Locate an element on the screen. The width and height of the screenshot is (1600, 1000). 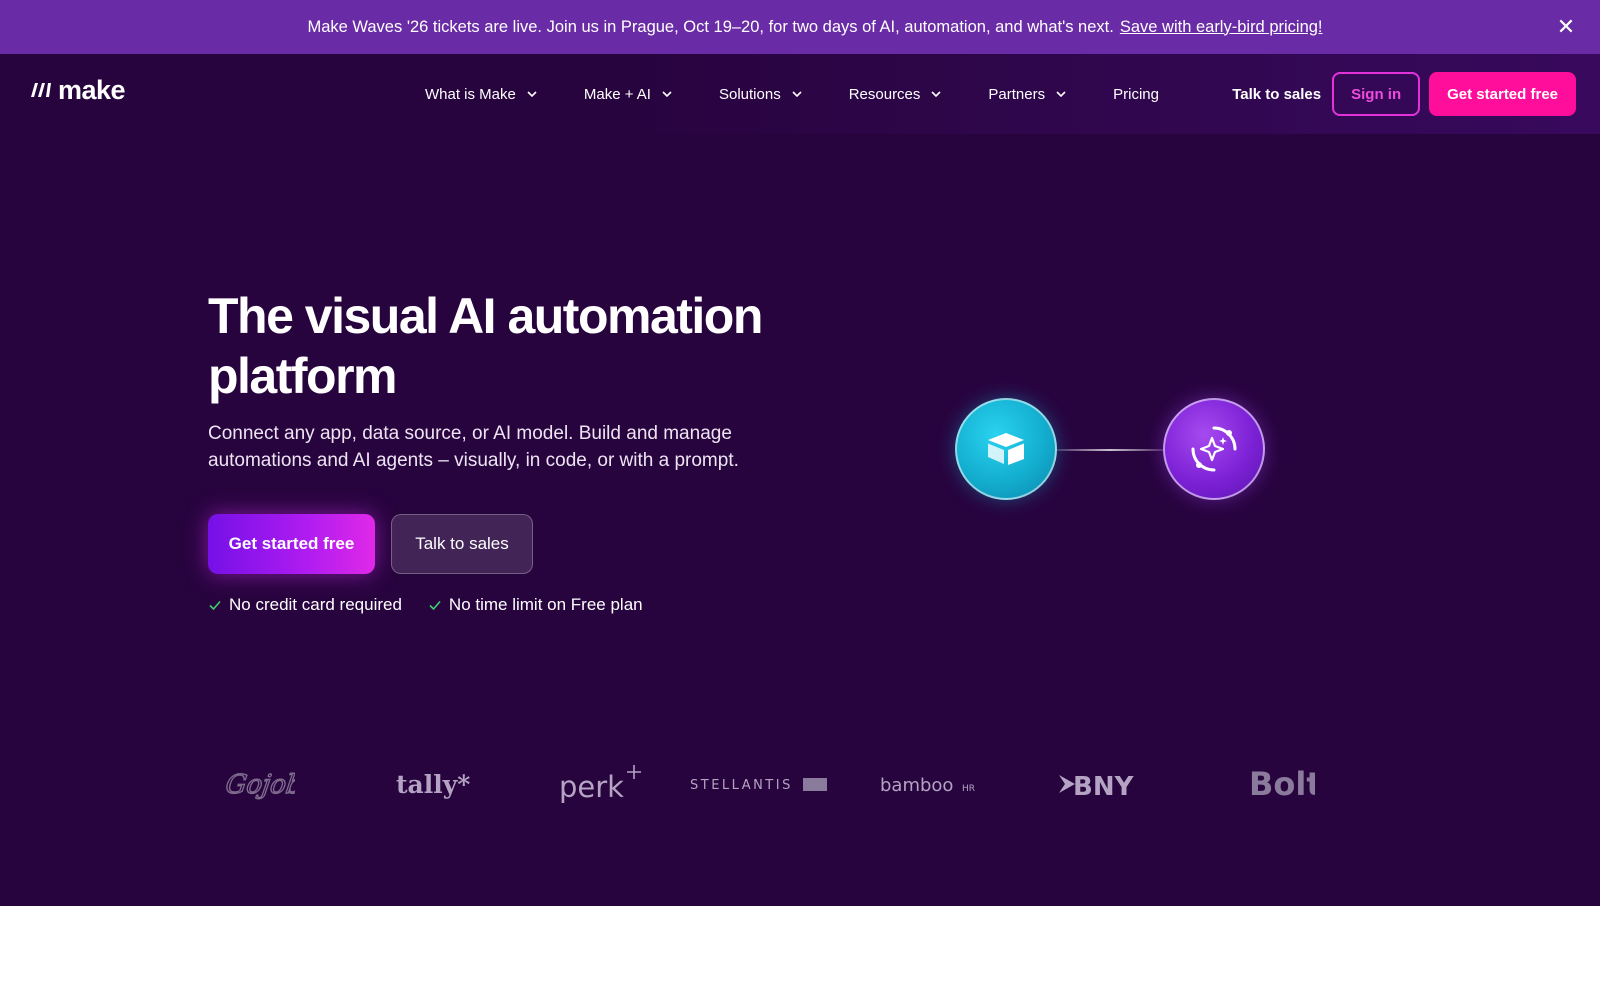
hero-title: The visual AI automation platform is located at coordinates (508, 346).